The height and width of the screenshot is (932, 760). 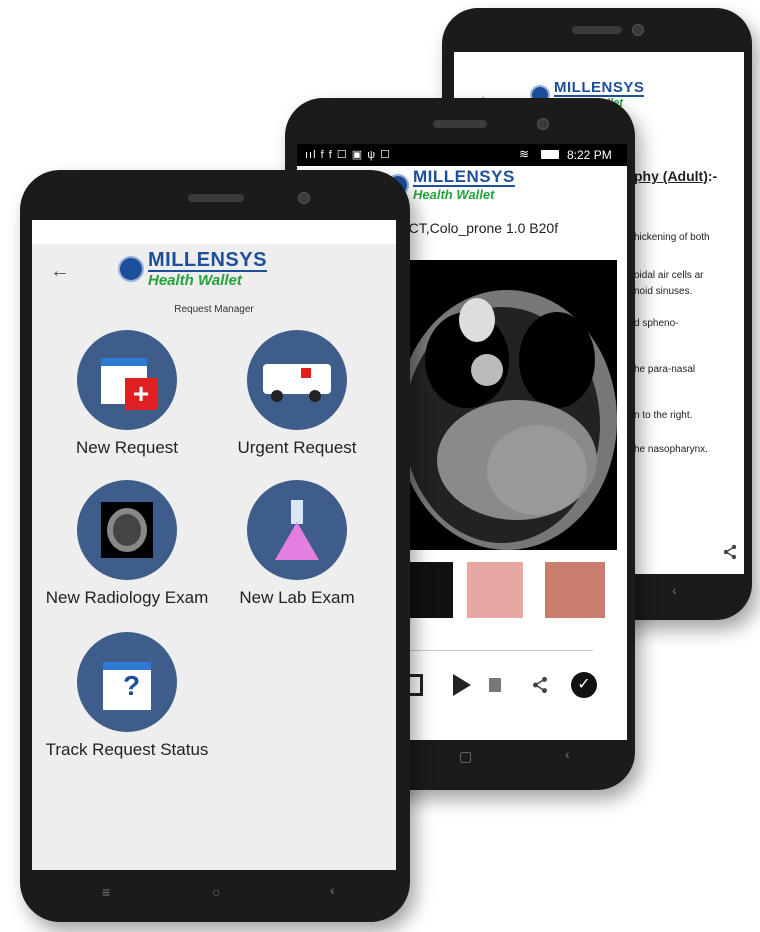 What do you see at coordinates (127, 597) in the screenshot?
I see `tile-label: New Radiology Exam` at bounding box center [127, 597].